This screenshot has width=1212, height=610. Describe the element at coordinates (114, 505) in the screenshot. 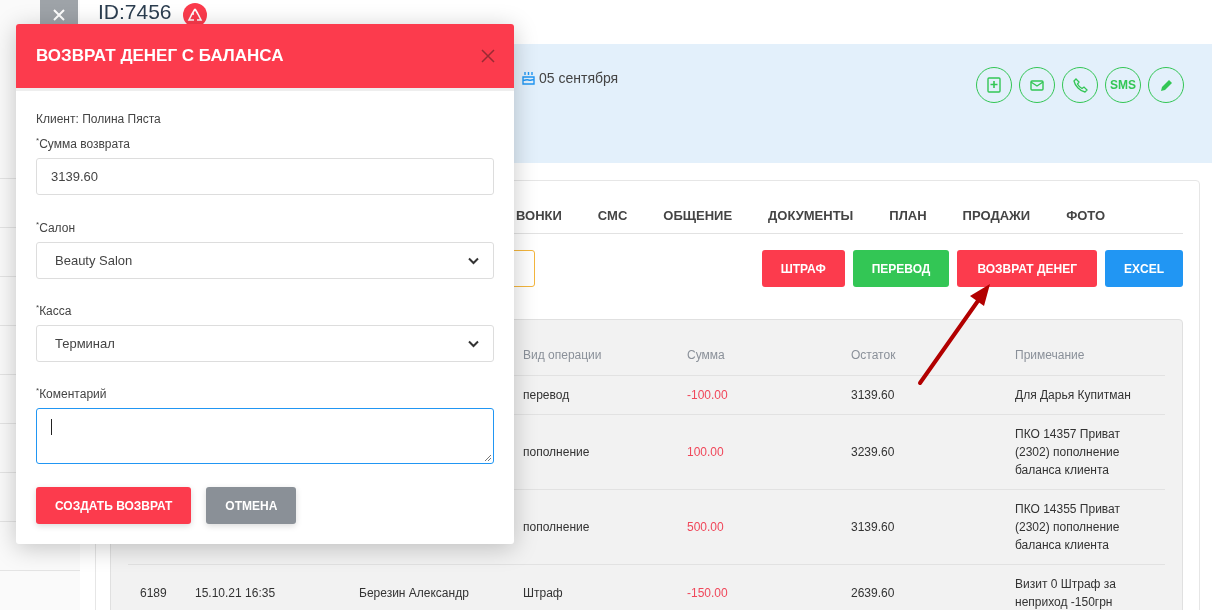

I see `dialog-button: СОЗДАТЬ ВОЗВРАТ` at that location.